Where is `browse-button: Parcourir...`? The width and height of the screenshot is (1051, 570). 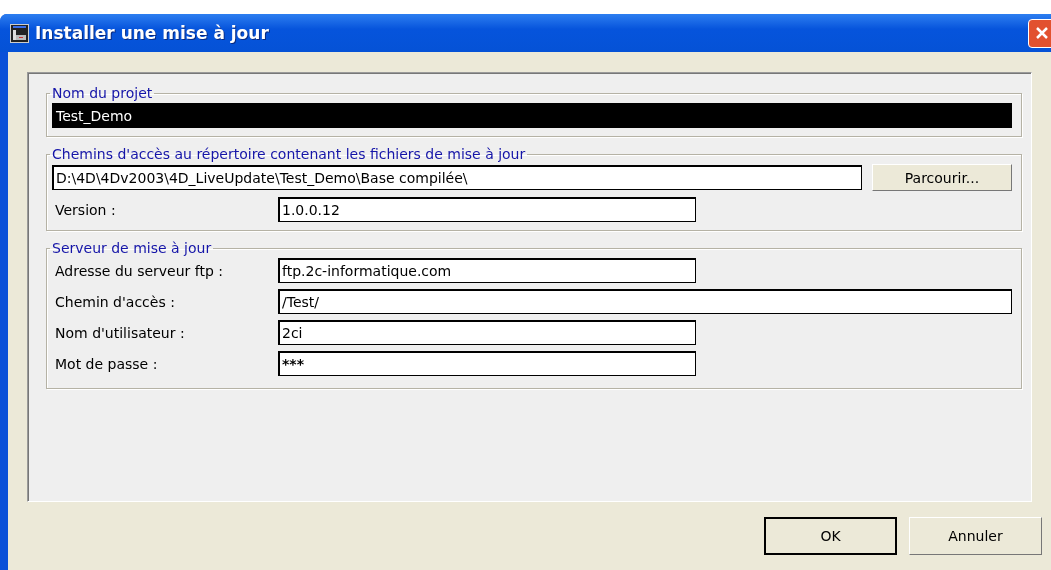
browse-button: Parcourir... is located at coordinates (942, 177).